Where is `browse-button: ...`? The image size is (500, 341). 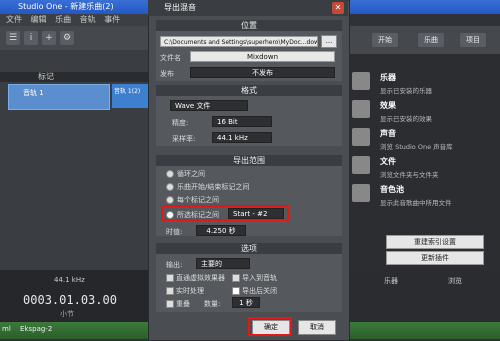 browse-button: ... is located at coordinates (329, 41).